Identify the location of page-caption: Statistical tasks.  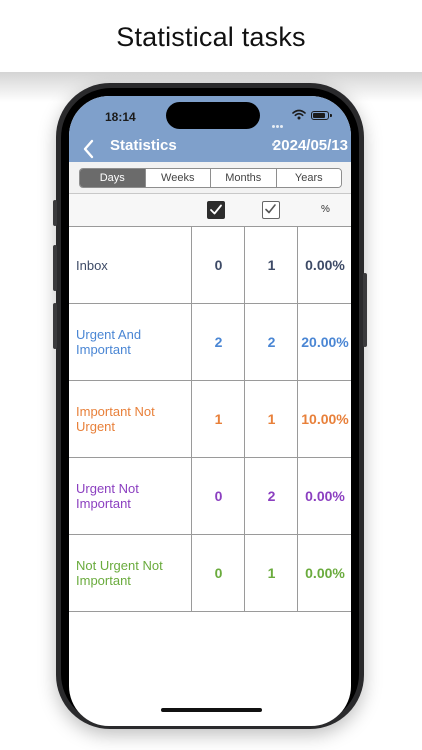
(211, 37).